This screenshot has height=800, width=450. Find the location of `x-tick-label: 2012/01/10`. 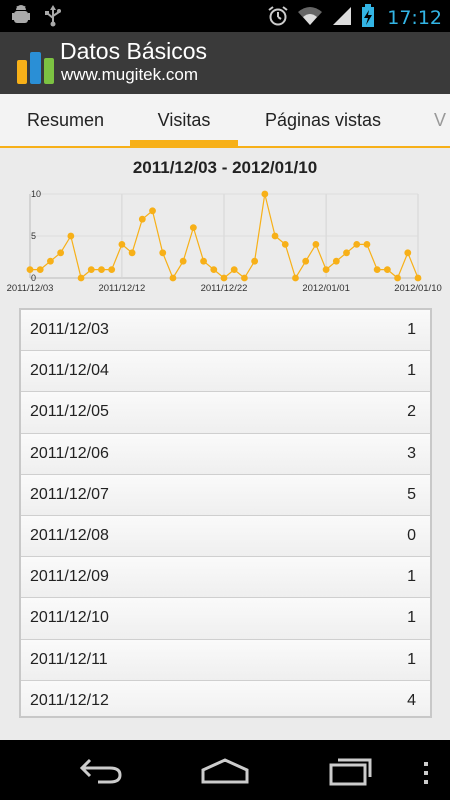

x-tick-label: 2012/01/10 is located at coordinates (418, 288).